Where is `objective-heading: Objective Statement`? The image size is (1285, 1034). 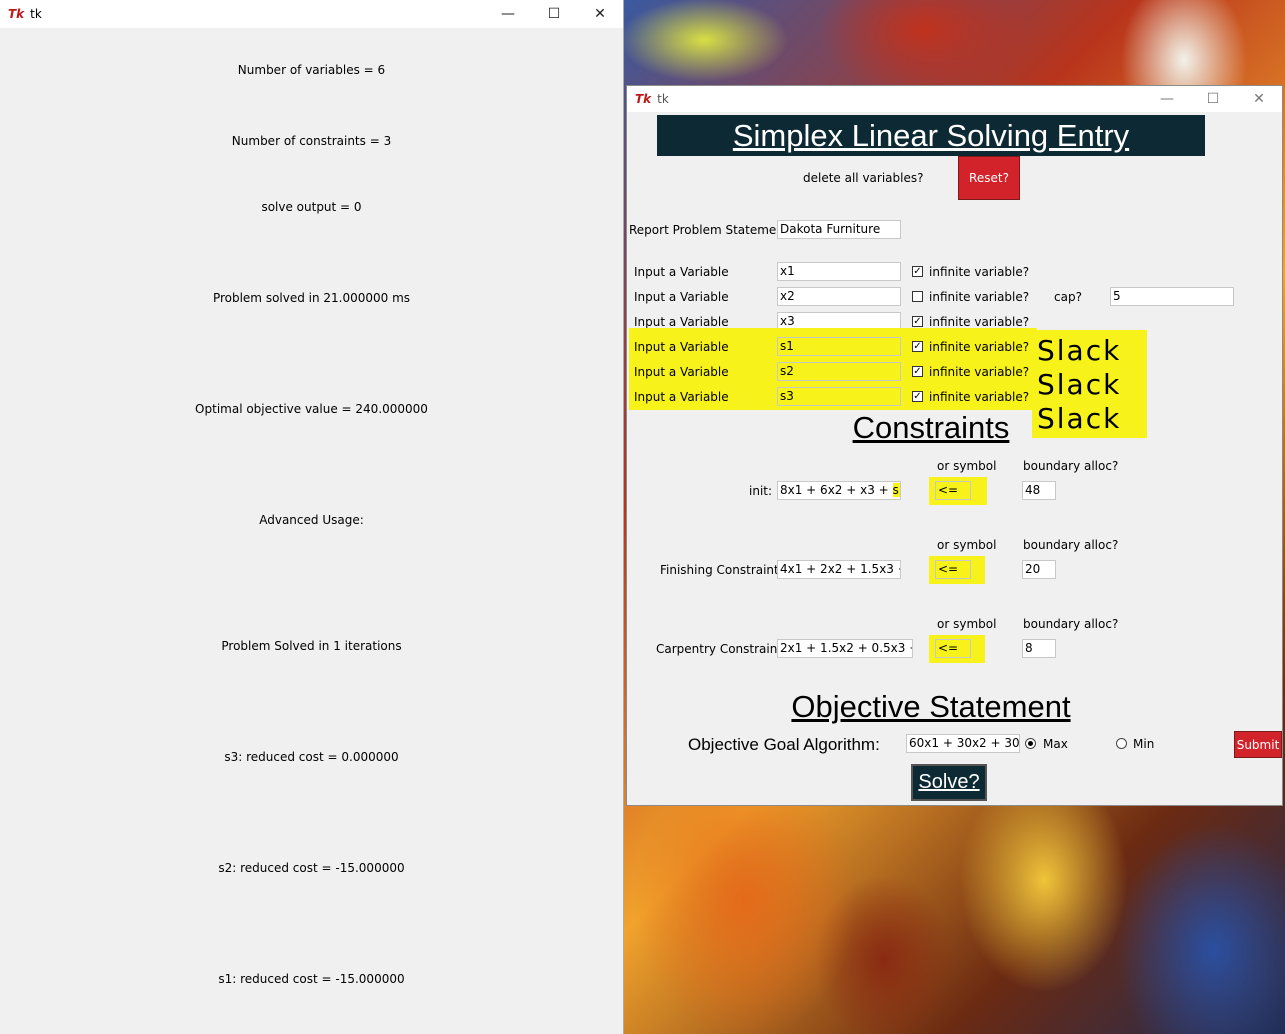
objective-heading: Objective Statement is located at coordinates (931, 706).